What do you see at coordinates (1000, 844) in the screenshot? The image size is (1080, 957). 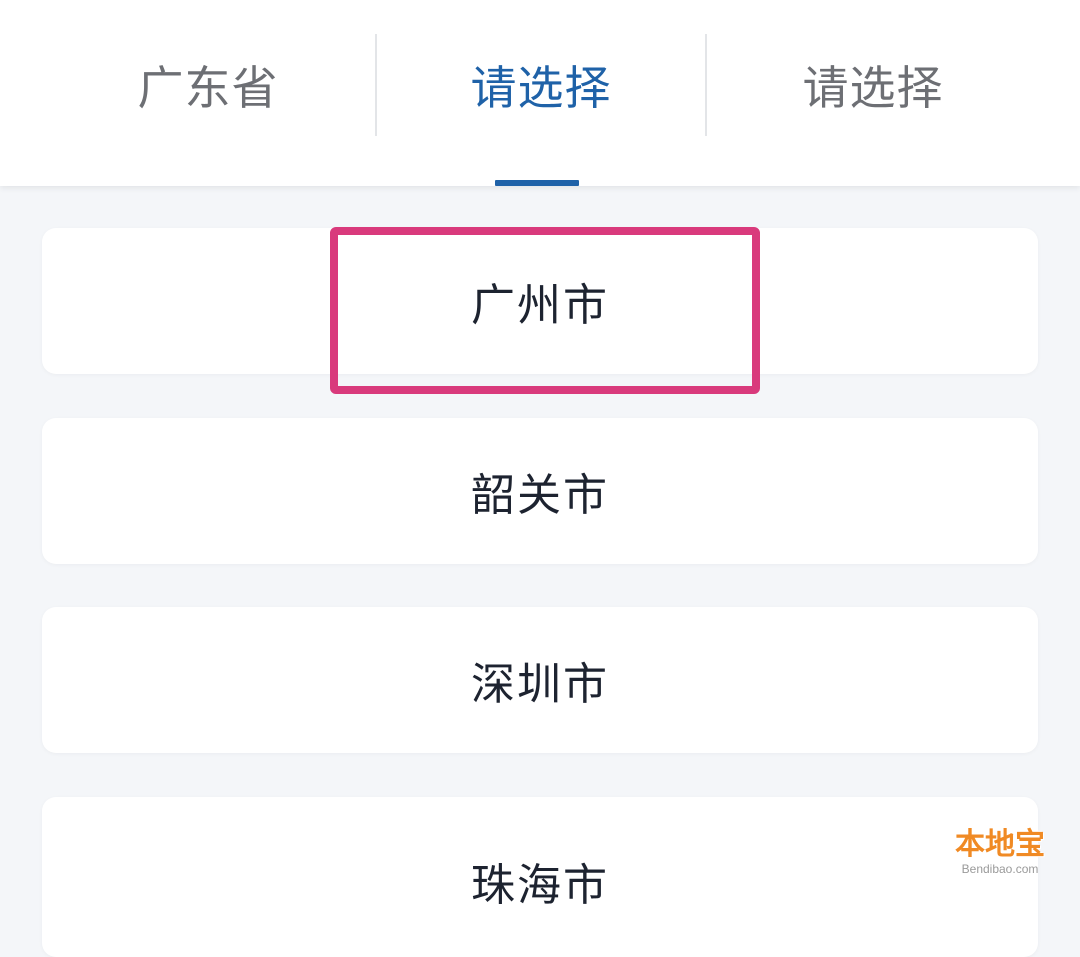 I see `watermark-logo-text: 本地宝` at bounding box center [1000, 844].